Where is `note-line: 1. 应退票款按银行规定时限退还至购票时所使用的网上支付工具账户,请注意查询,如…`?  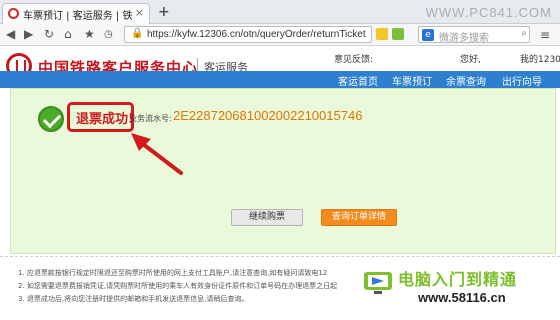
note-line: 1. 应退票款按银行规定时限退还至购票时所使用的网上支付工具账户,请注意查询,如… is located at coordinates (173, 273).